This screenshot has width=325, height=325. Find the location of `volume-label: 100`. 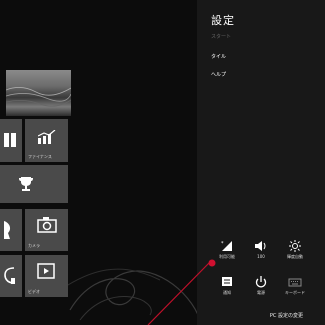

volume-label: 100 is located at coordinates (261, 256).